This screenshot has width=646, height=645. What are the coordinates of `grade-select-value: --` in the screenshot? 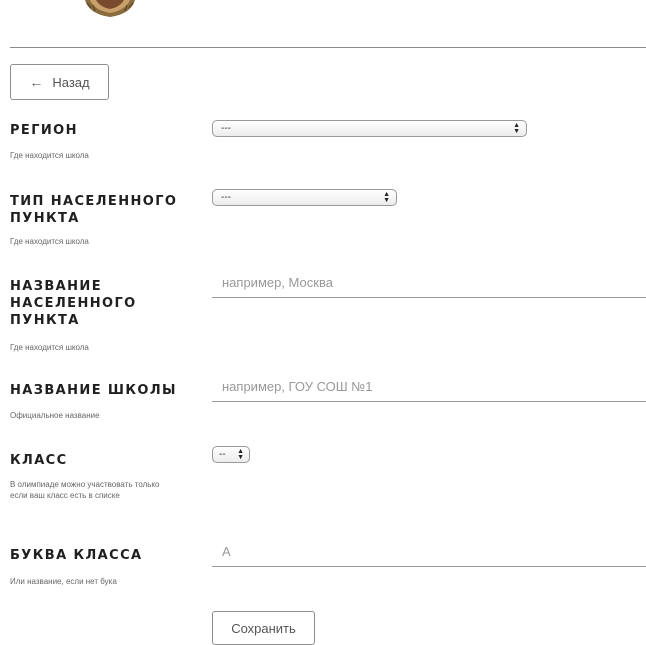 It's located at (222, 454).